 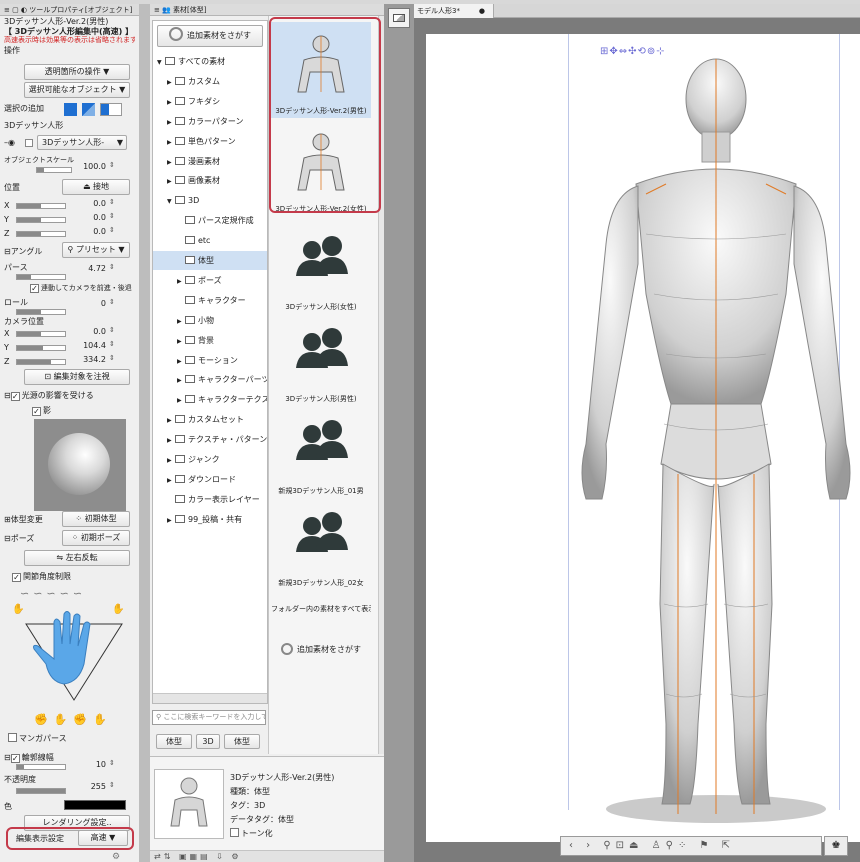 I want to click on opacity-spinner: ⇕, so click(x=112, y=785).